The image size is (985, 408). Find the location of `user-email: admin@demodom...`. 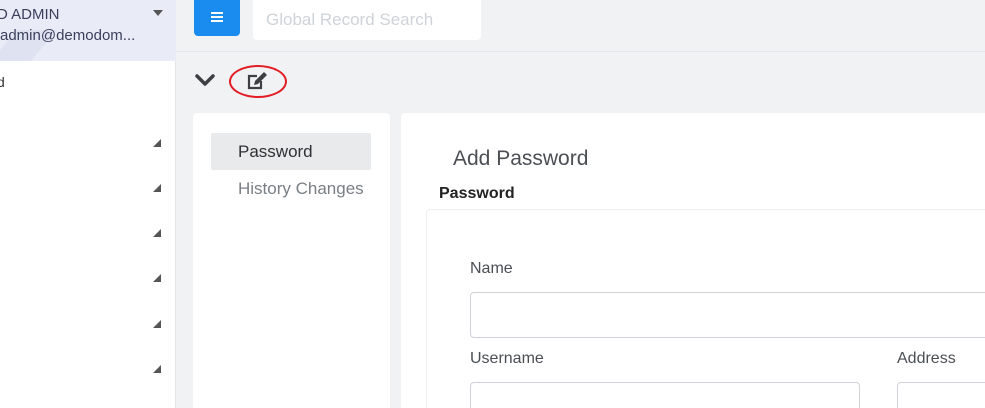

user-email: admin@demodom... is located at coordinates (68, 35).